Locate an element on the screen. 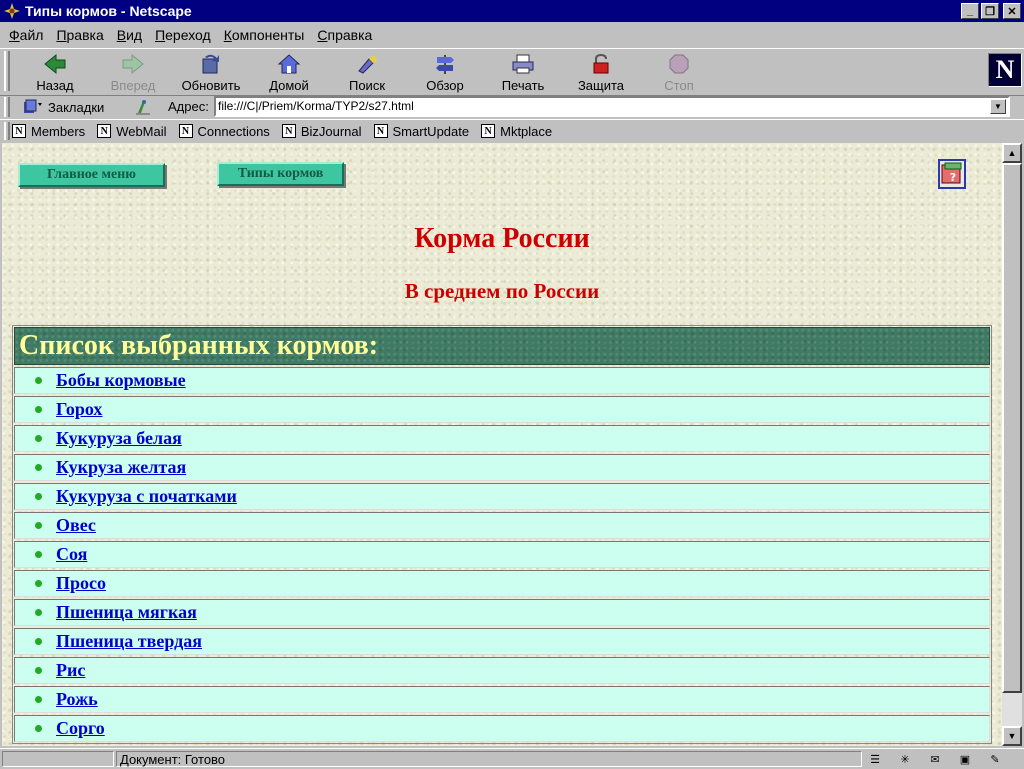 The height and width of the screenshot is (769, 1024). main-menu-button: Главное меню is located at coordinates (91, 175).